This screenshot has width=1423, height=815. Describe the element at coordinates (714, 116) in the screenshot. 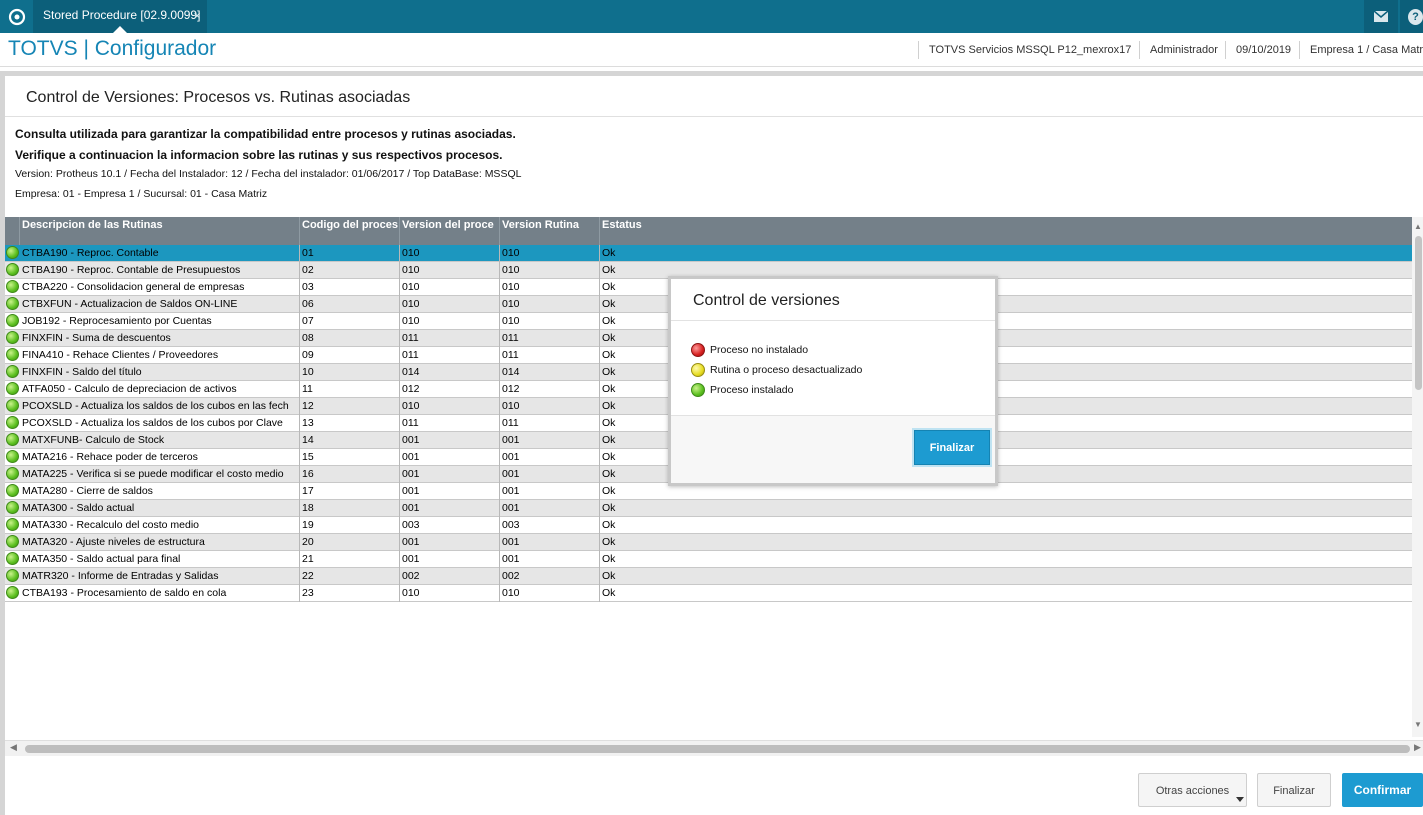

I see `title-divider` at that location.